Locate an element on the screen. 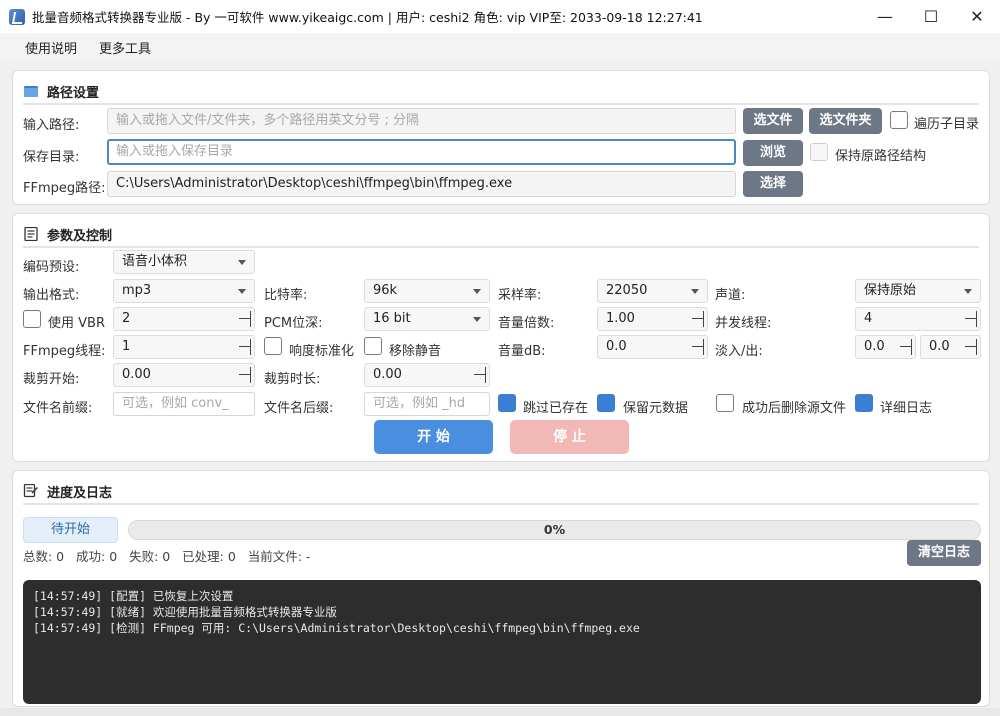  close-button: ✕ is located at coordinates (977, 16).